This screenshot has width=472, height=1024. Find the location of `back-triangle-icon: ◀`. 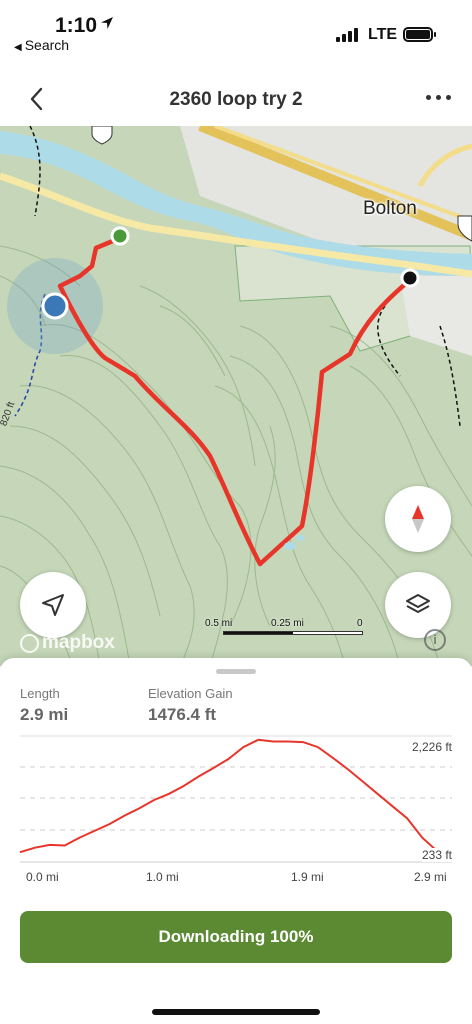

back-triangle-icon: ◀ is located at coordinates (18, 47).